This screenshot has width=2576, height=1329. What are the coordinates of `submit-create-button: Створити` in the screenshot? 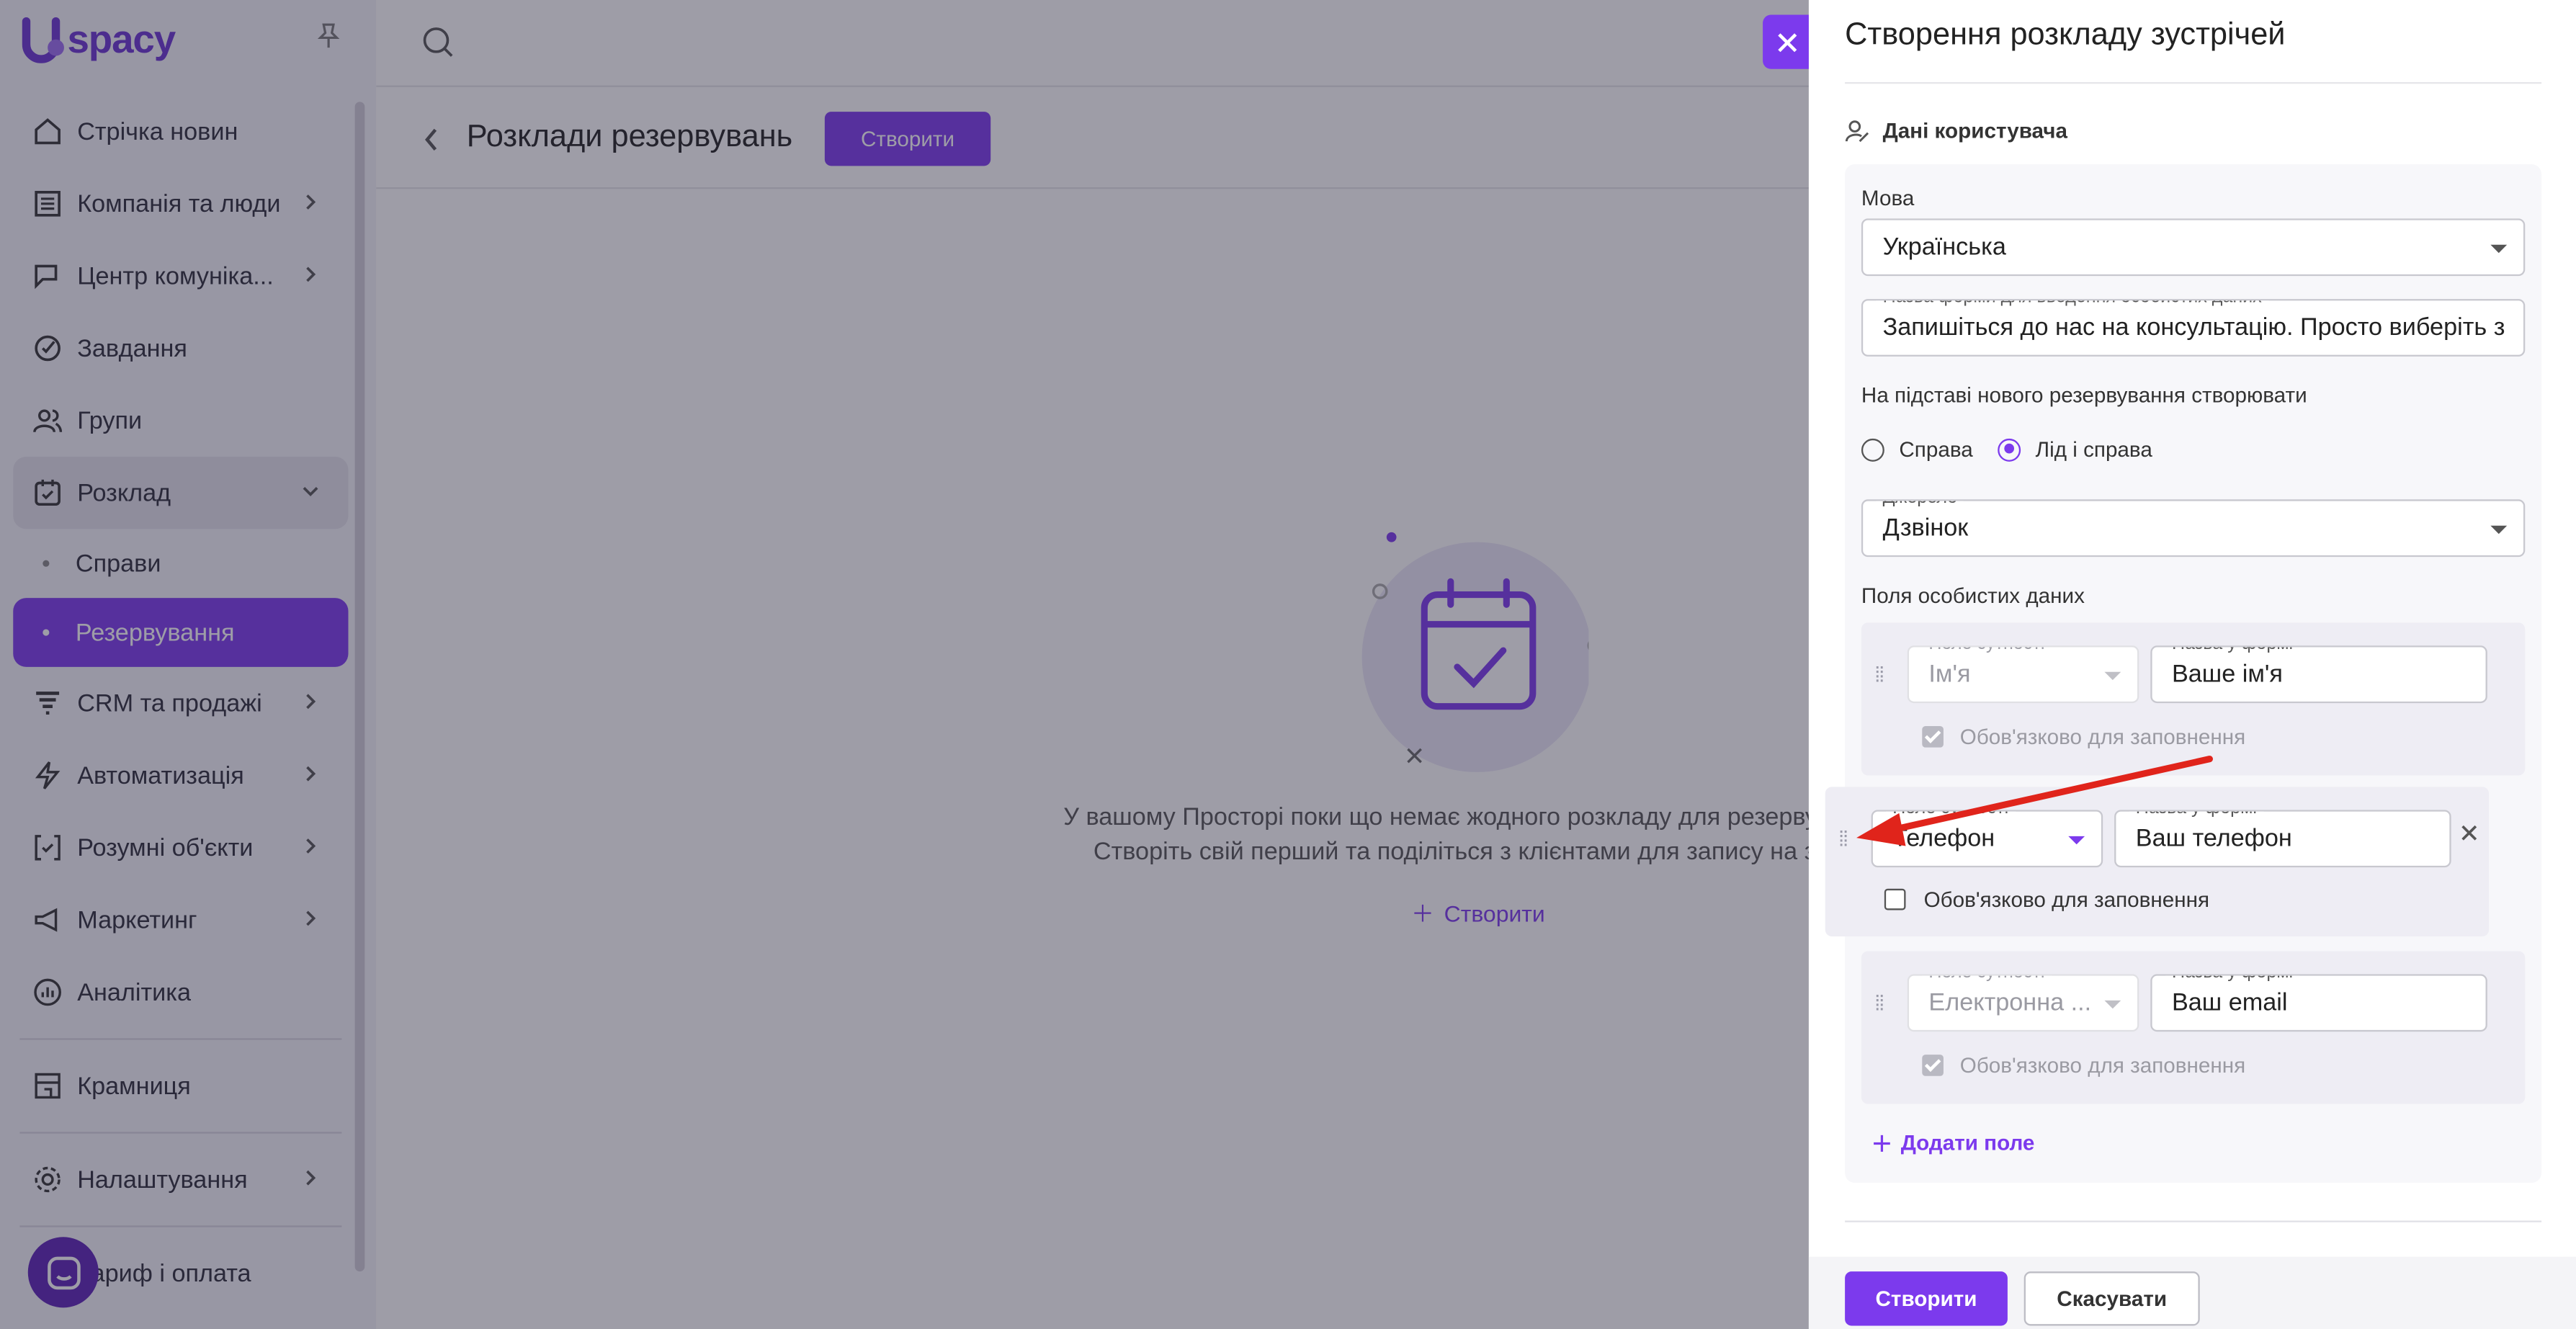 It's located at (1926, 1298).